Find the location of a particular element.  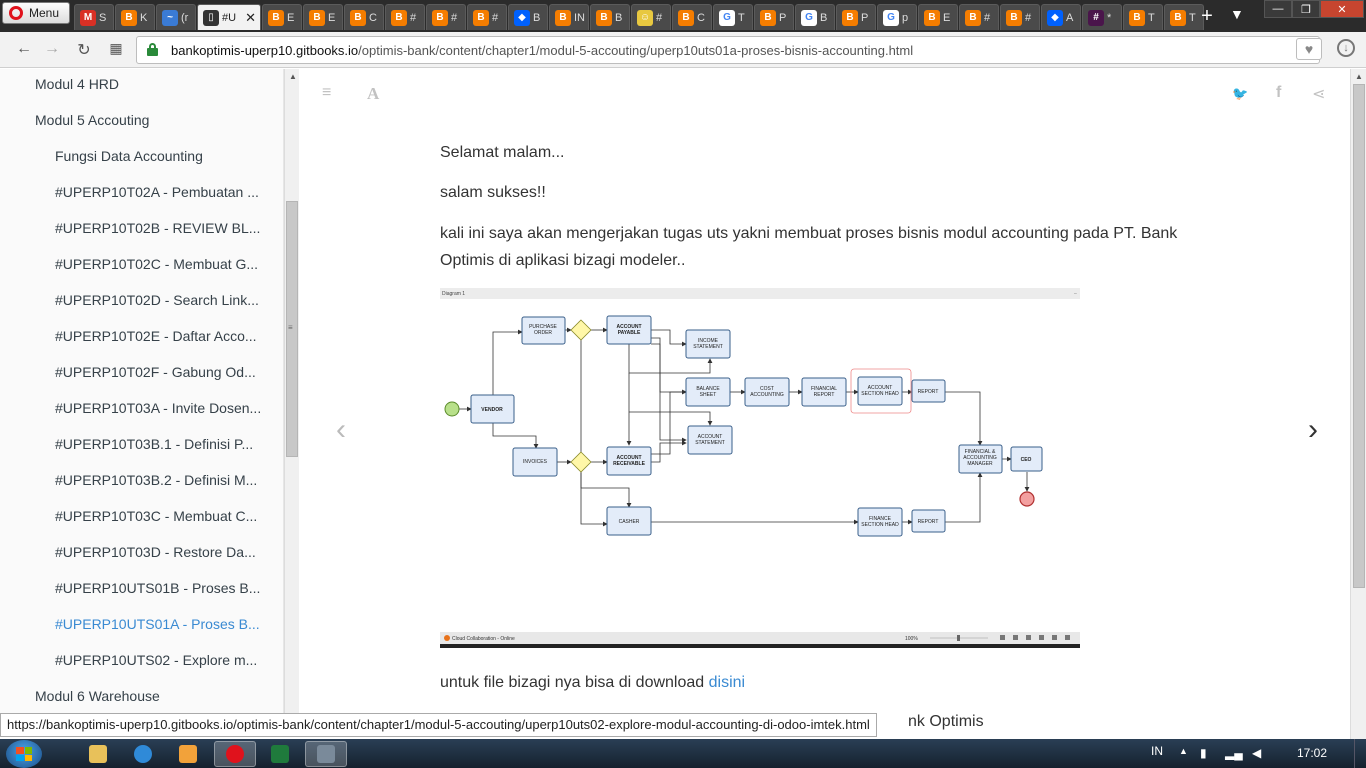

app-icon is located at coordinates (326, 754).